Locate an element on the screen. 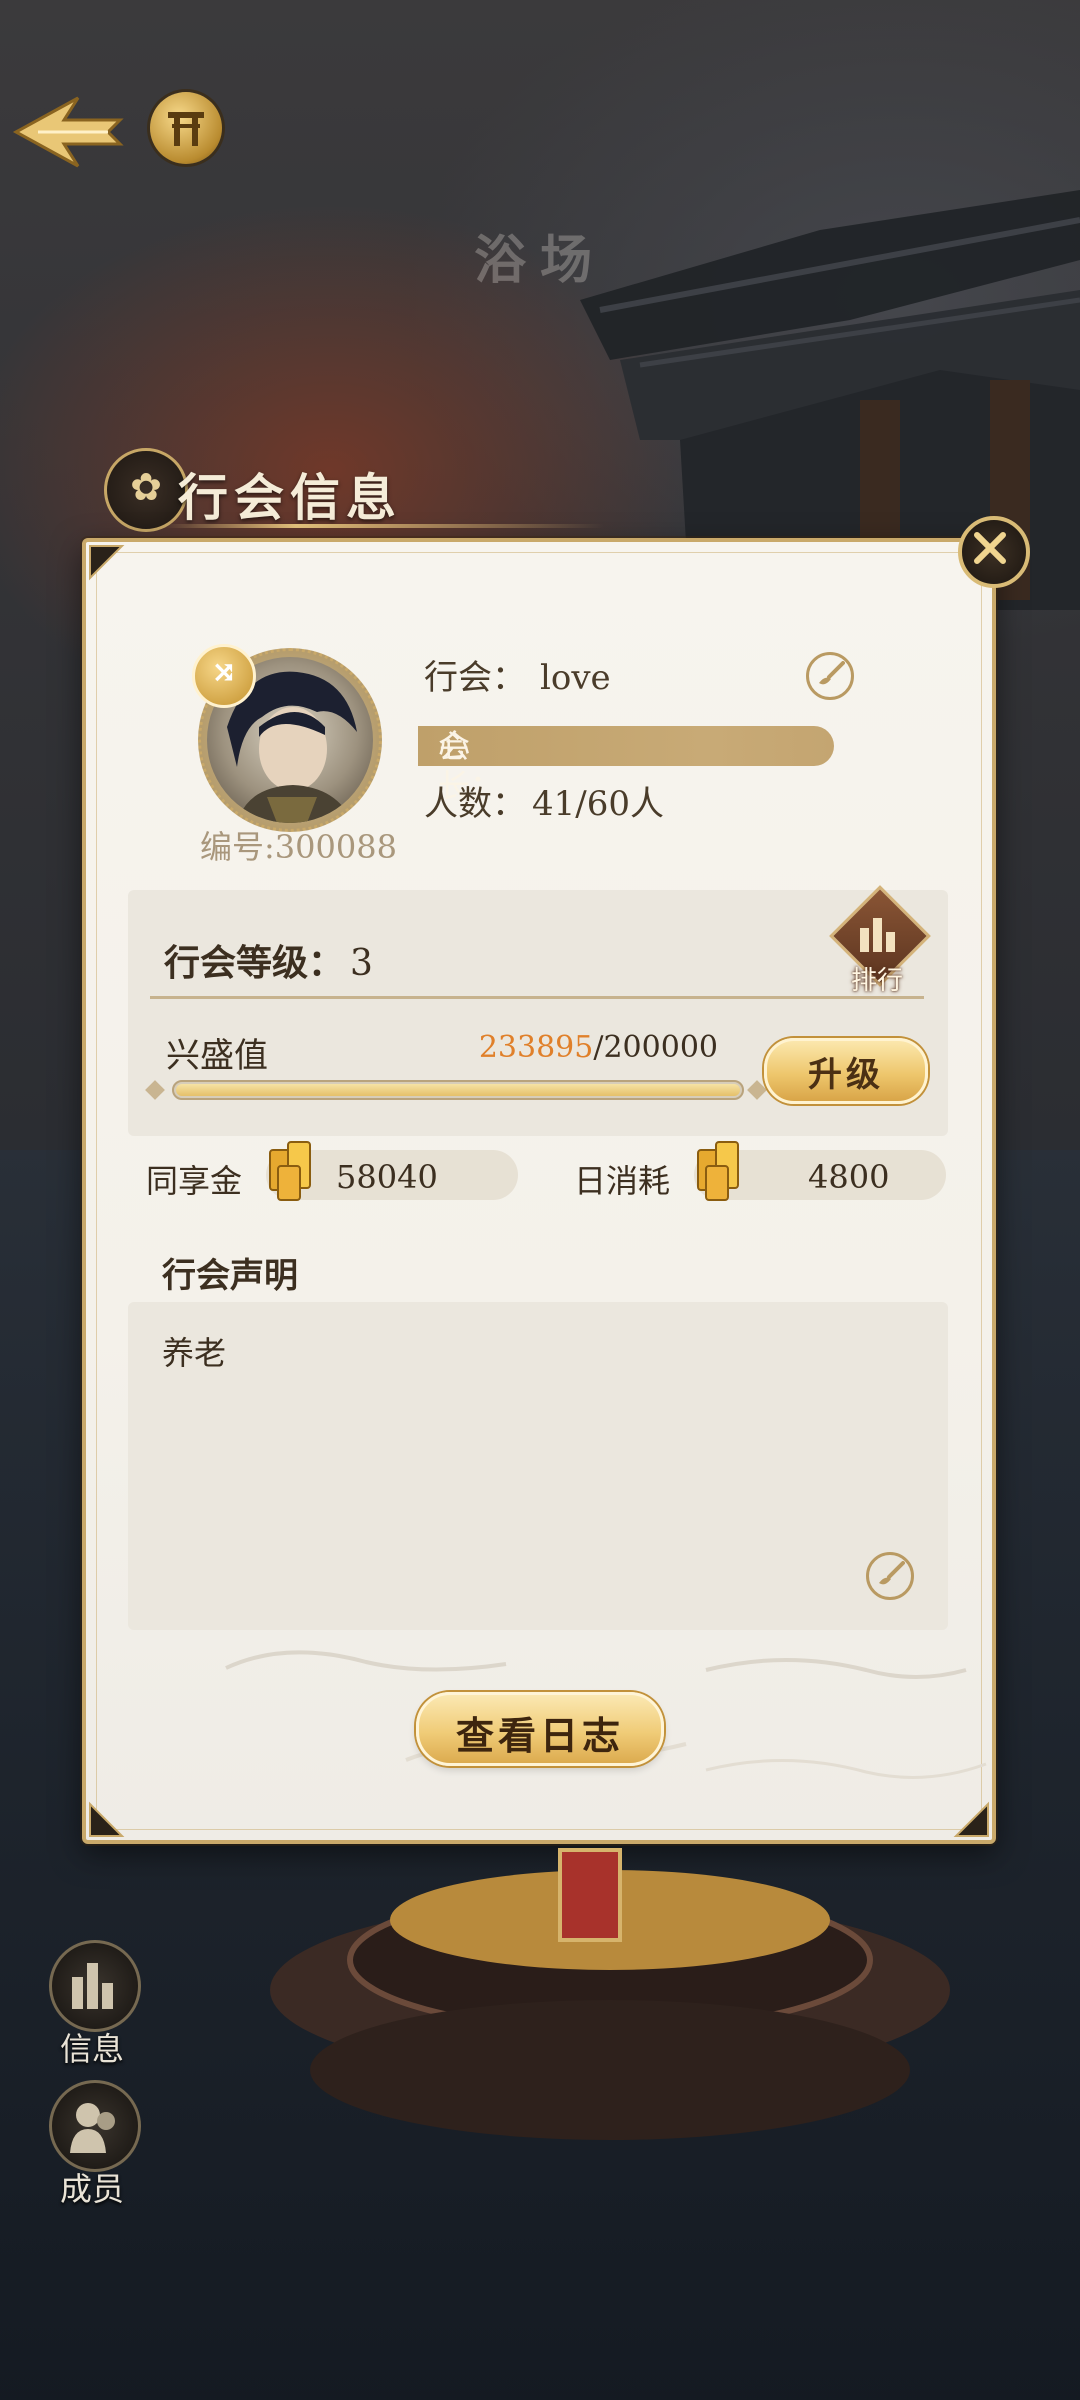 Image resolution: width=1080 pixels, height=2400 pixels. side-nav-info-circle is located at coordinates (95, 1986).